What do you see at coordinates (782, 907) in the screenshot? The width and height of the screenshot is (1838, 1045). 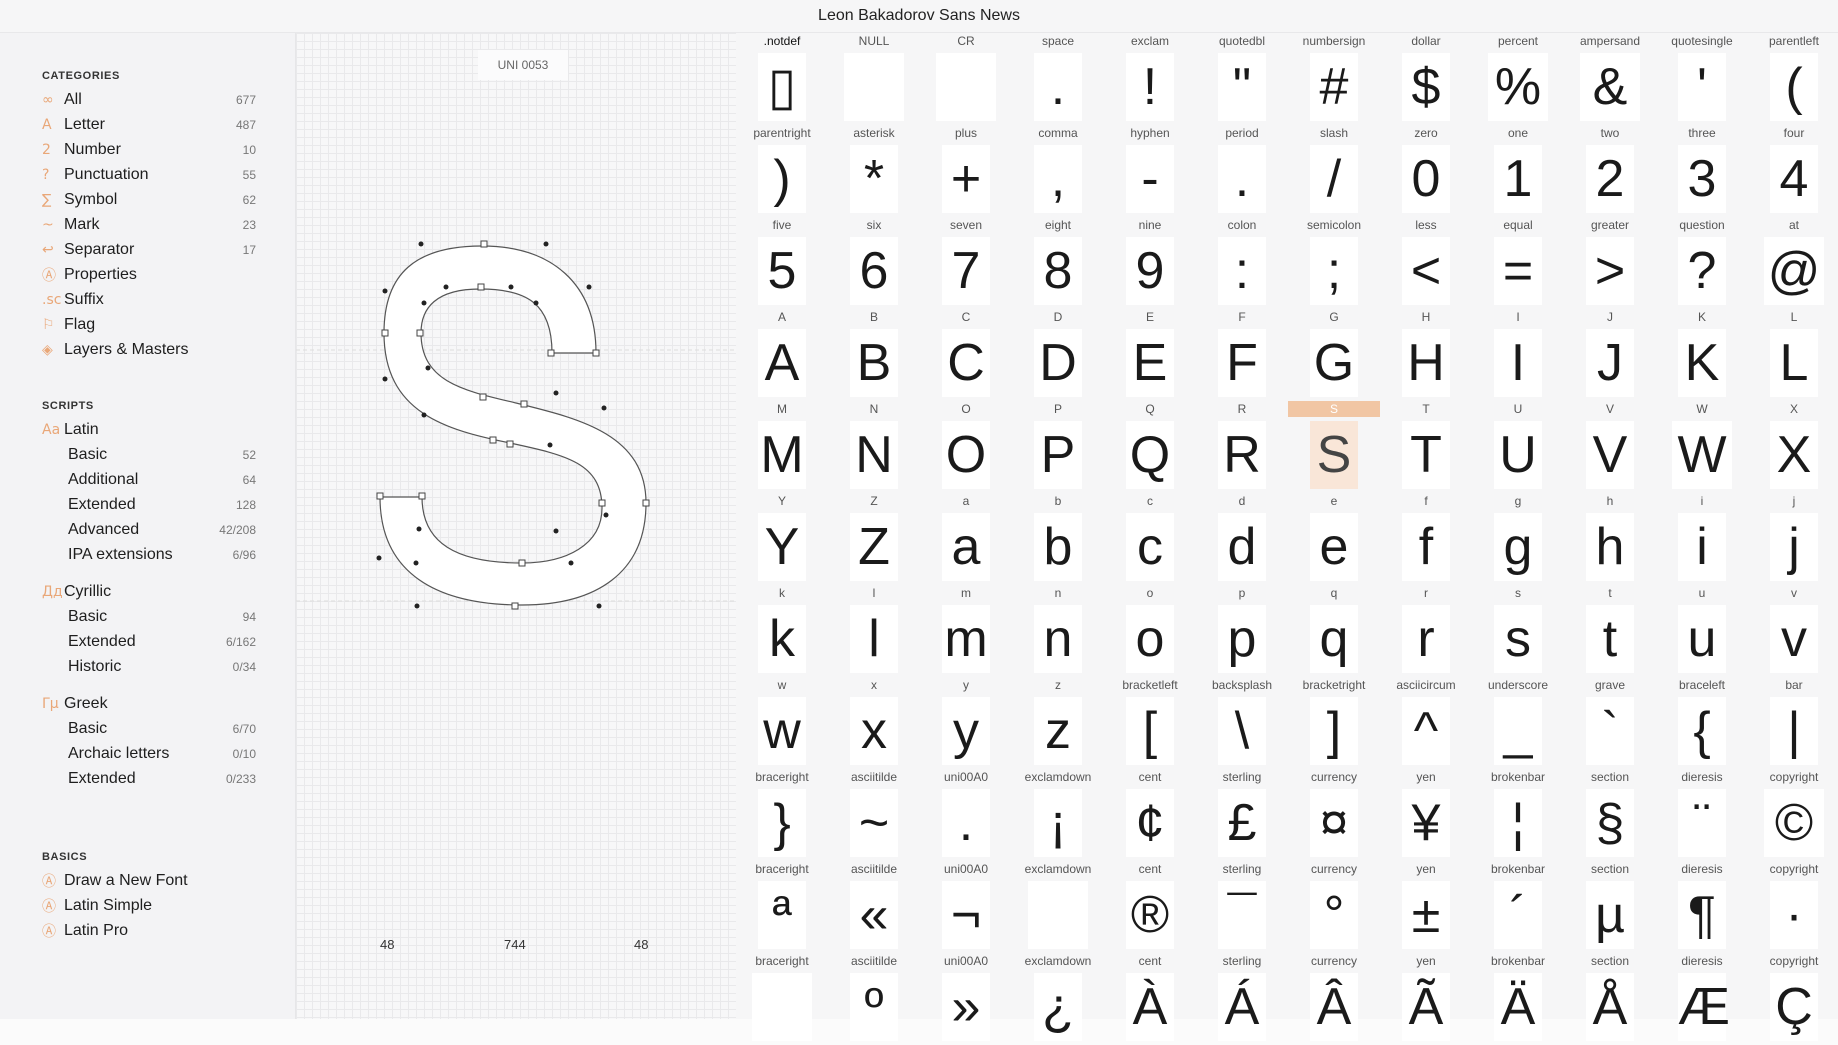 I see `glyph-cell: braceright ª` at bounding box center [782, 907].